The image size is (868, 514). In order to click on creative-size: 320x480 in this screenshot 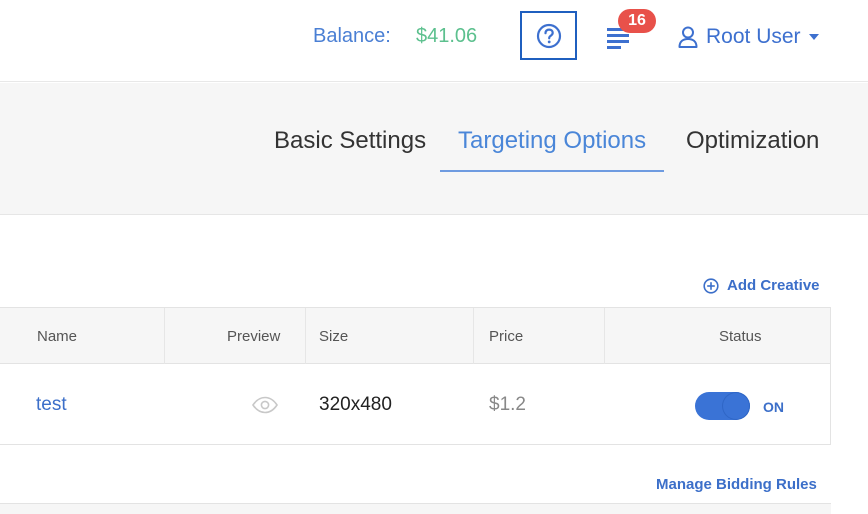, I will do `click(355, 404)`.